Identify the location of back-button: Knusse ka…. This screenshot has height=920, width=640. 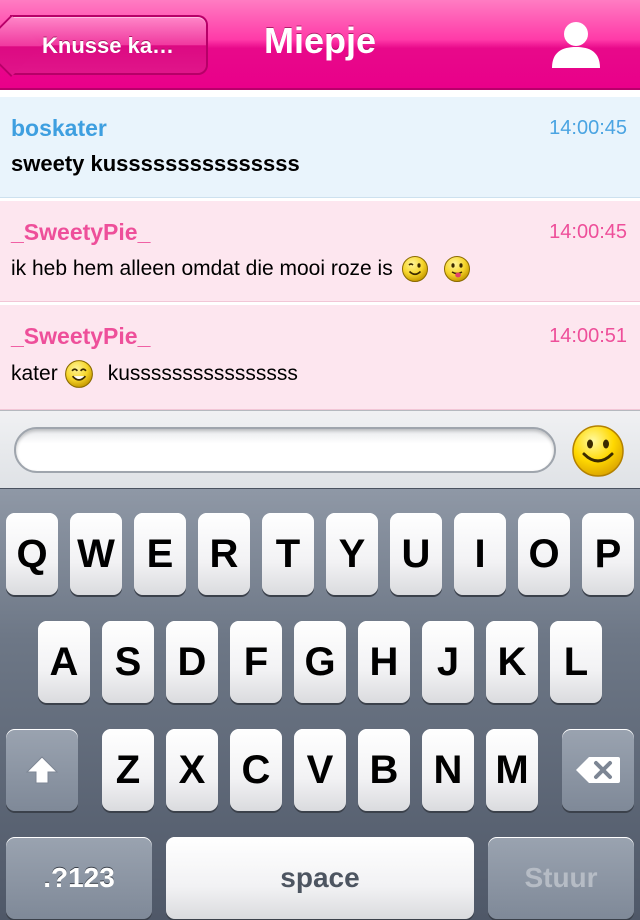
(109, 45).